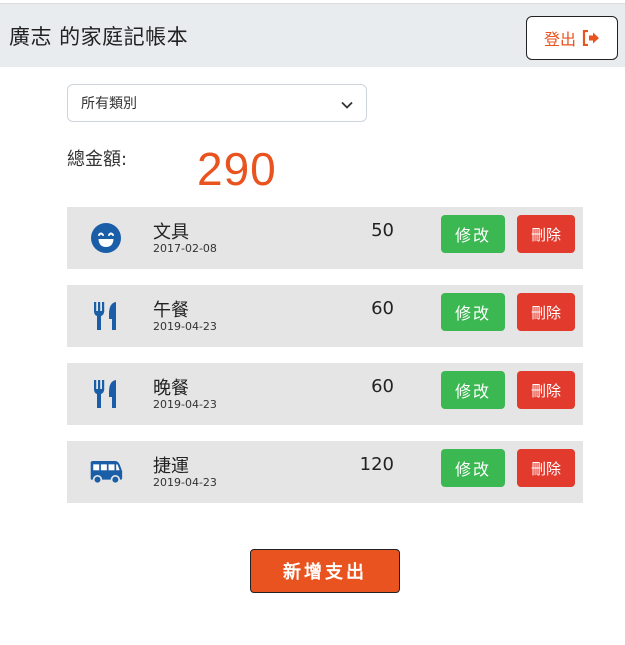 The image size is (625, 645). Describe the element at coordinates (376, 464) in the screenshot. I see `expense-amount: 120` at that location.